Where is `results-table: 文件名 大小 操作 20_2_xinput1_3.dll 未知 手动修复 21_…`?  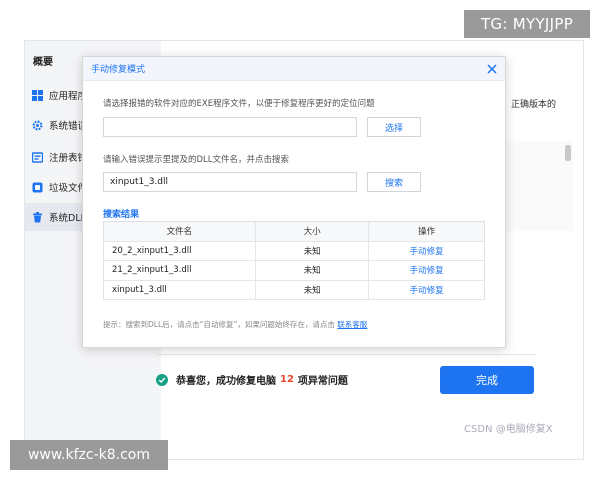 results-table: 文件名 大小 操作 20_2_xinput1_3.dll 未知 手动修复 21_… is located at coordinates (294, 260).